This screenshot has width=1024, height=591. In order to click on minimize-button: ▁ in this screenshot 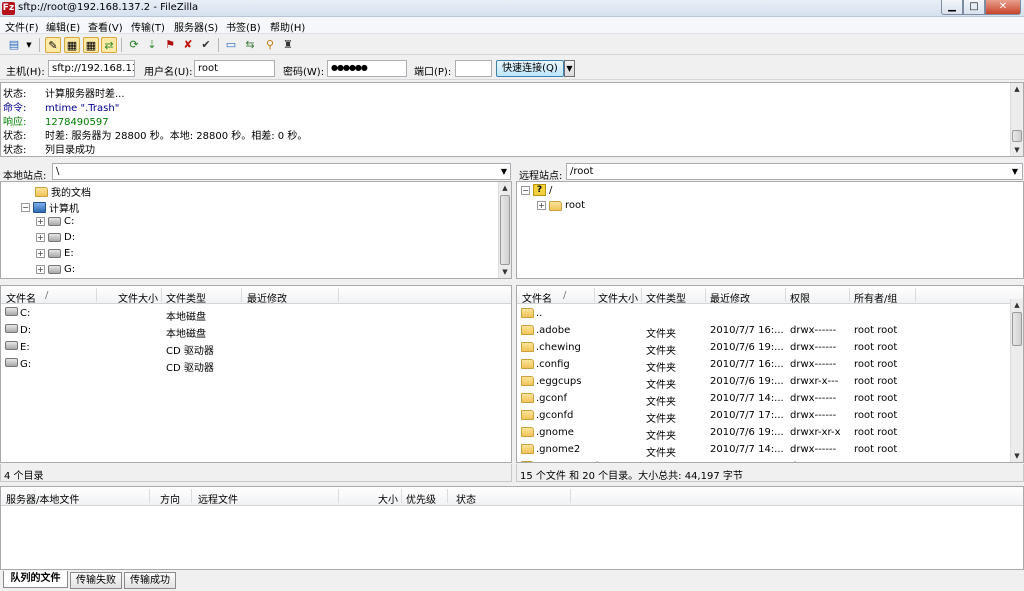, I will do `click(952, 7)`.